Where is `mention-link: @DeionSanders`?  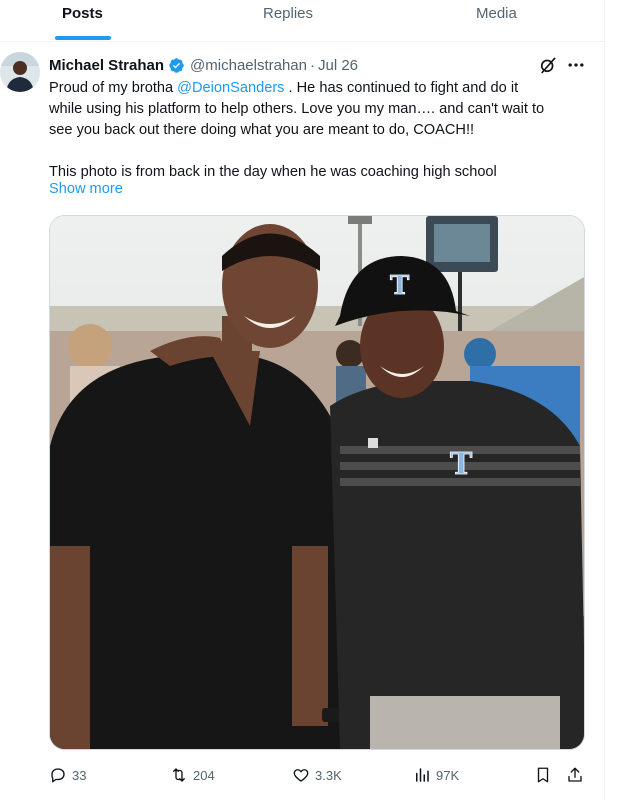 mention-link: @DeionSanders is located at coordinates (230, 88).